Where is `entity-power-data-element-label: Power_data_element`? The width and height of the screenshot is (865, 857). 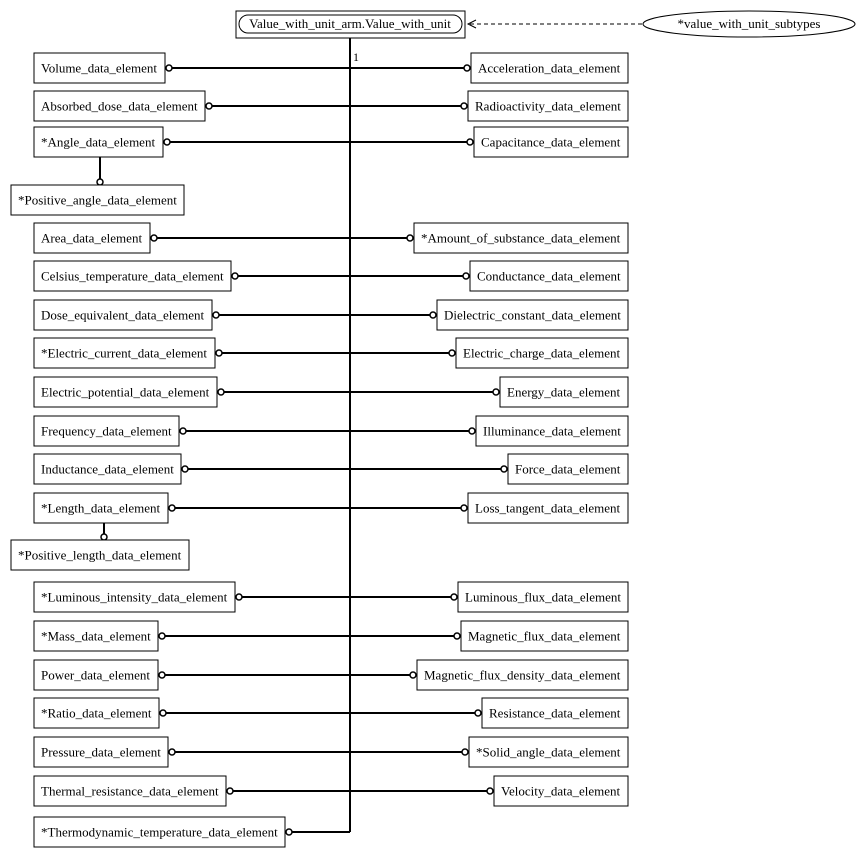
entity-power-data-element-label: Power_data_element is located at coordinates (95, 675).